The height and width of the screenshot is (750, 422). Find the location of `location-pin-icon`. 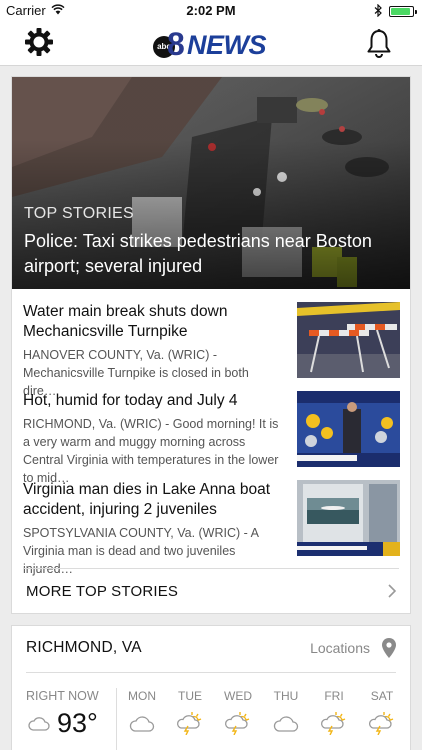

location-pin-icon is located at coordinates (389, 648).